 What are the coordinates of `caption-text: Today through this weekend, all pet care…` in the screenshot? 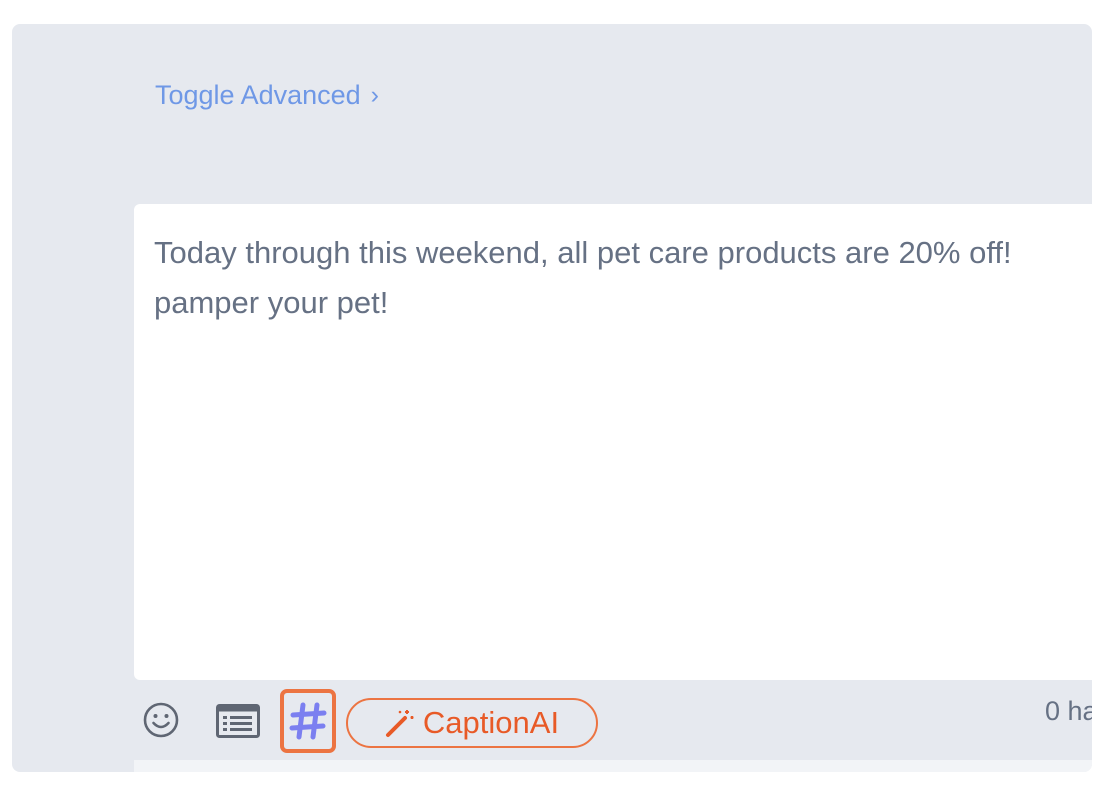 It's located at (623, 278).